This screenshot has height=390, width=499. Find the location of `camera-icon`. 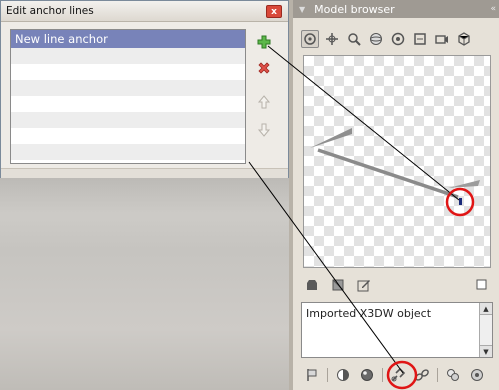

camera-icon is located at coordinates (441, 39).